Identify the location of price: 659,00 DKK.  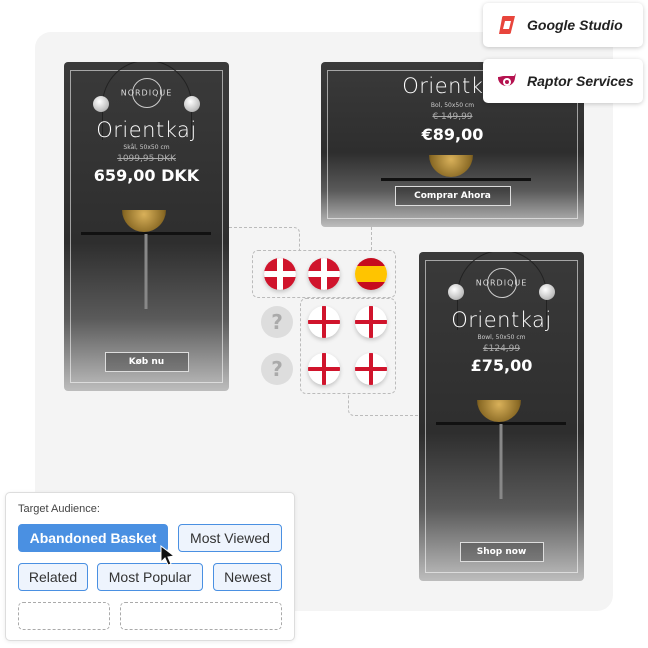
(146, 175).